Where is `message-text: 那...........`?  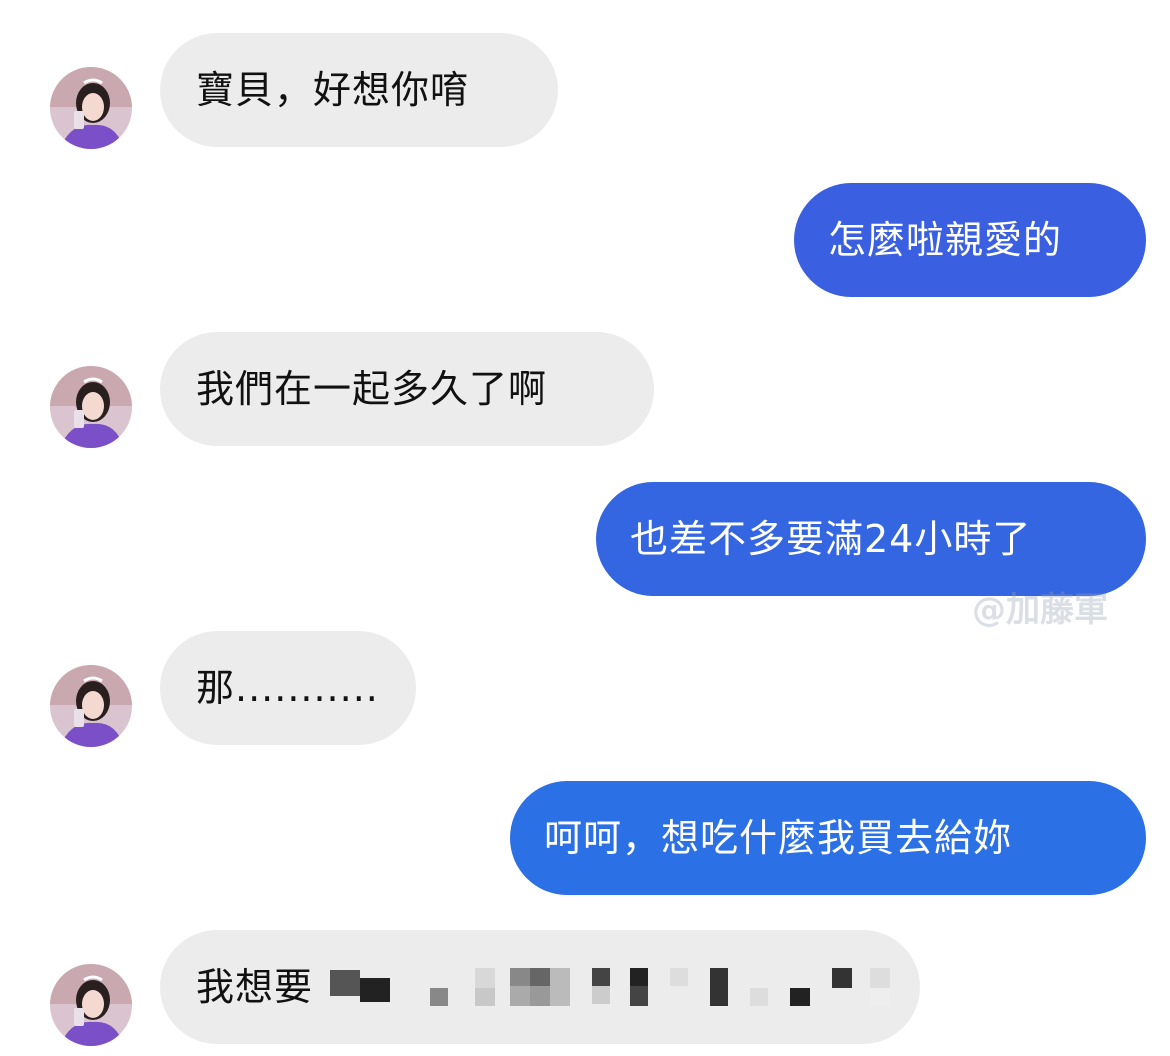
message-text: 那........... is located at coordinates (287, 688).